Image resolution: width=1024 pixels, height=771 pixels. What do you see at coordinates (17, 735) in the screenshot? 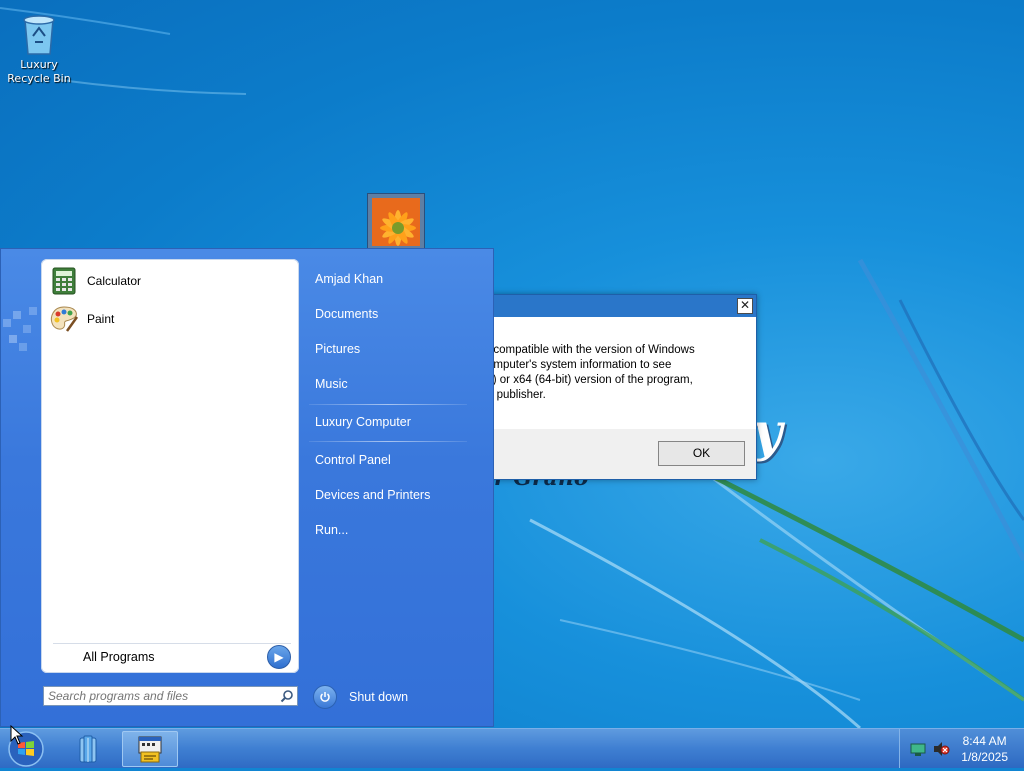
I see `mouse-cursor-icon` at bounding box center [17, 735].